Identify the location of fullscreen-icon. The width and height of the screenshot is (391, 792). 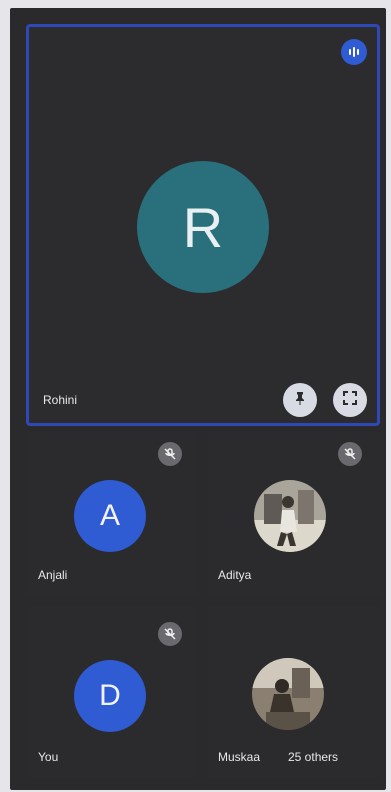
(350, 400).